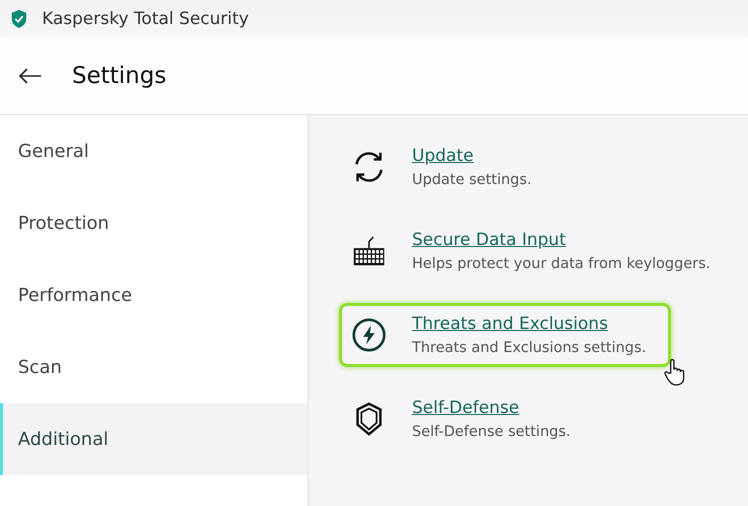 The image size is (748, 506). Describe the element at coordinates (472, 180) in the screenshot. I see `section-description: Update settings.` at that location.